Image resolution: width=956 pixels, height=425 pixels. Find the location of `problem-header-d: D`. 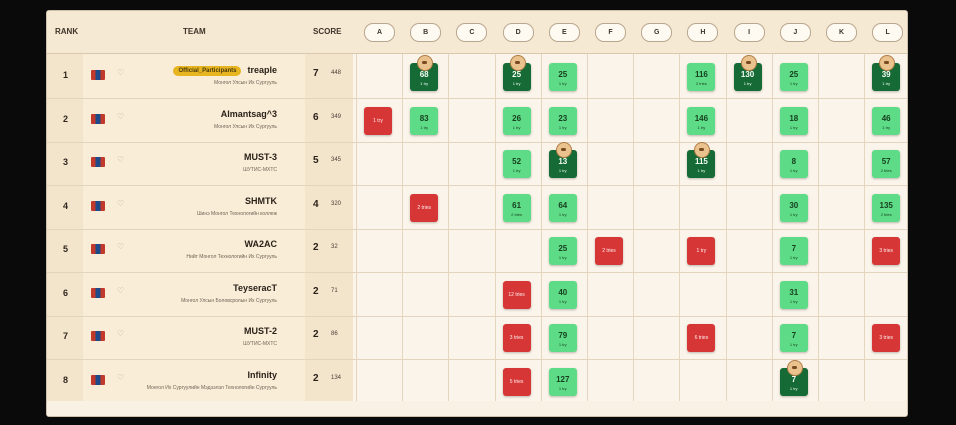

problem-header-d: D is located at coordinates (518, 32).